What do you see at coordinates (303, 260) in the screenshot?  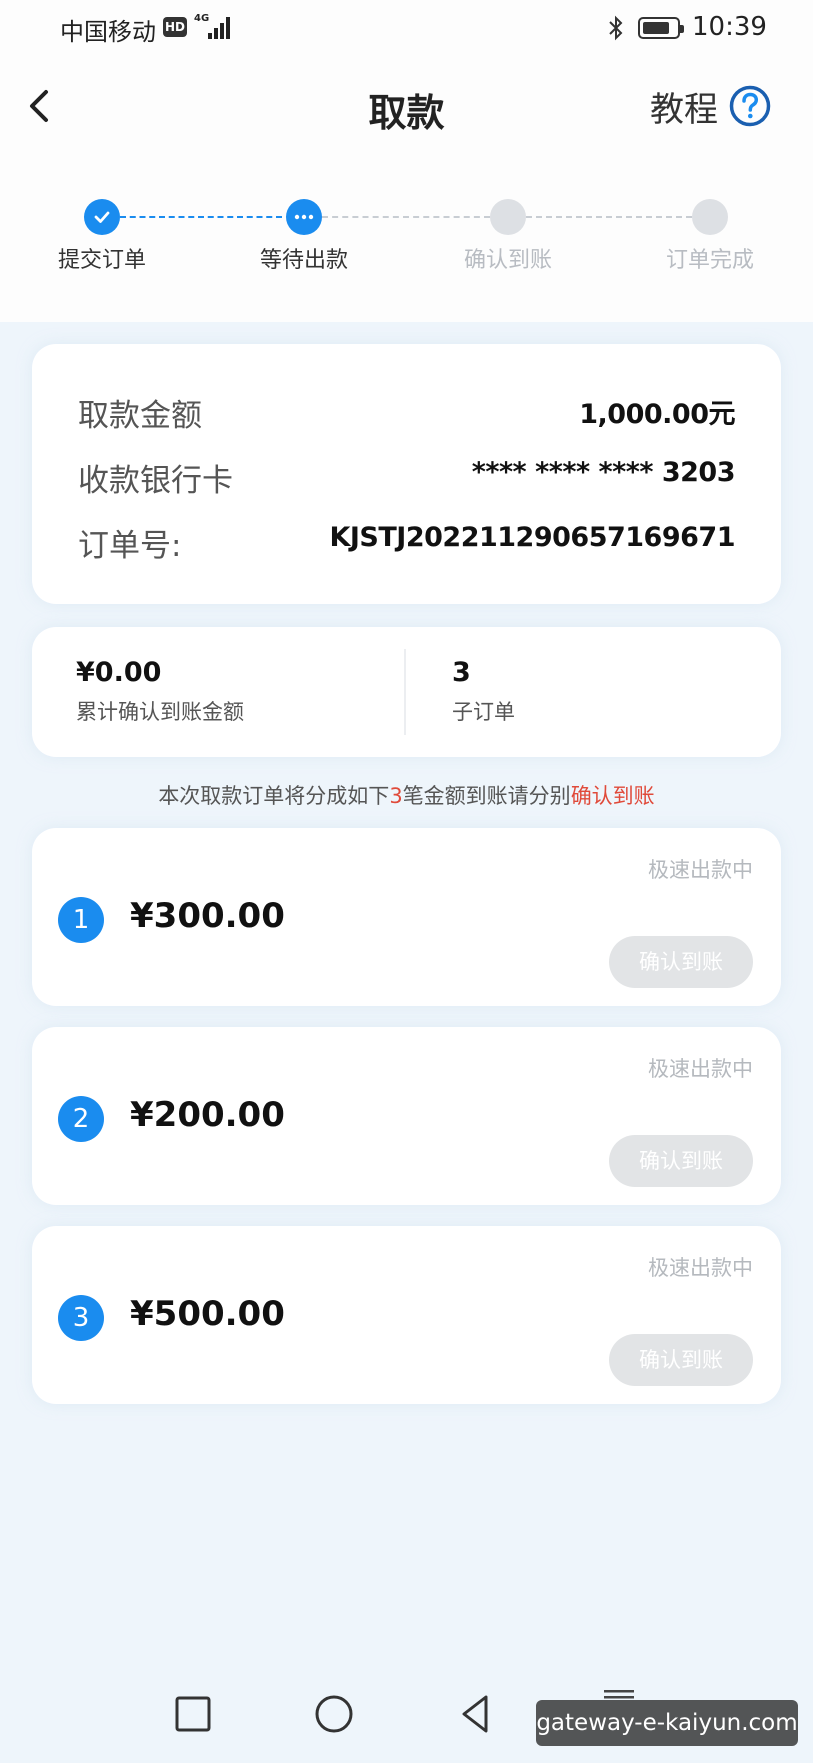 I see `step-label-waiting: 等待出款` at bounding box center [303, 260].